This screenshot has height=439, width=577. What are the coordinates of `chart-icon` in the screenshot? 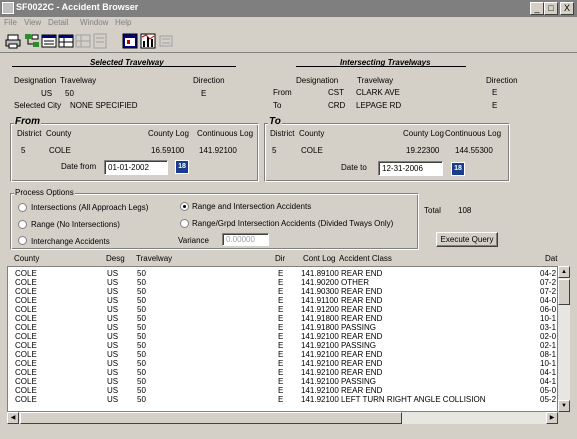 It's located at (148, 41).